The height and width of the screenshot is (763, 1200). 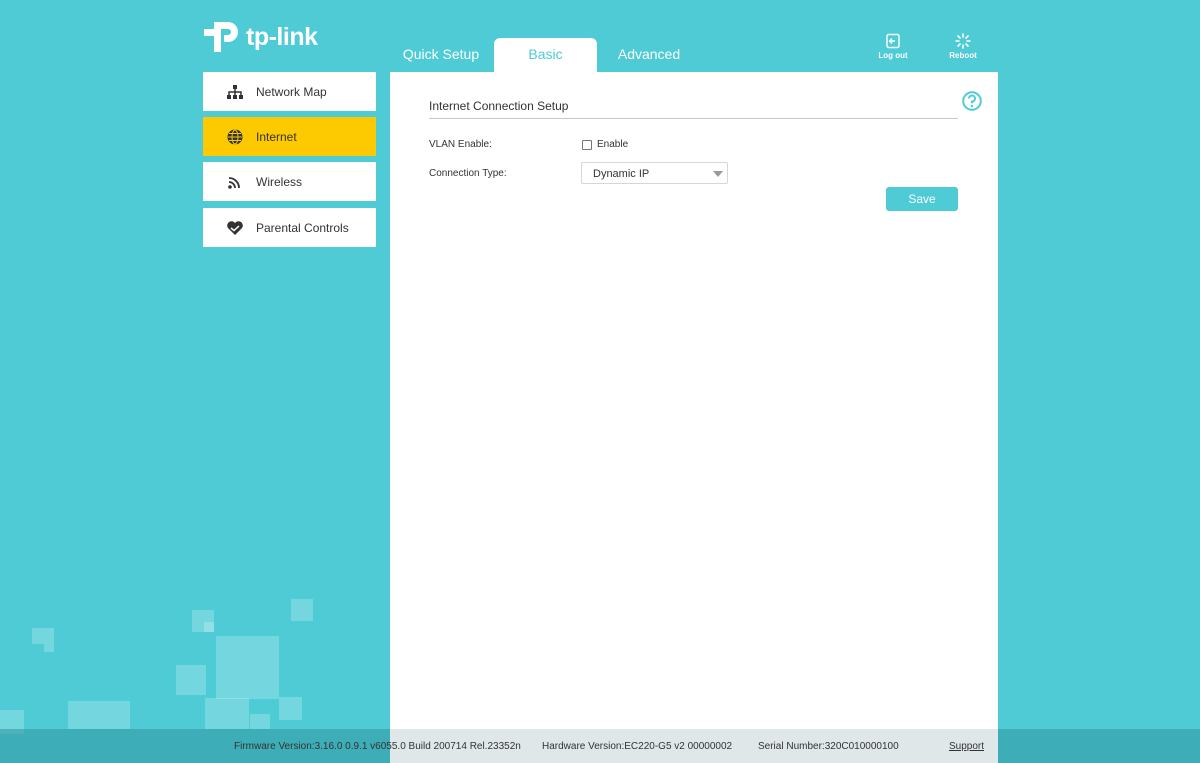 What do you see at coordinates (235, 182) in the screenshot?
I see `wifi-icon` at bounding box center [235, 182].